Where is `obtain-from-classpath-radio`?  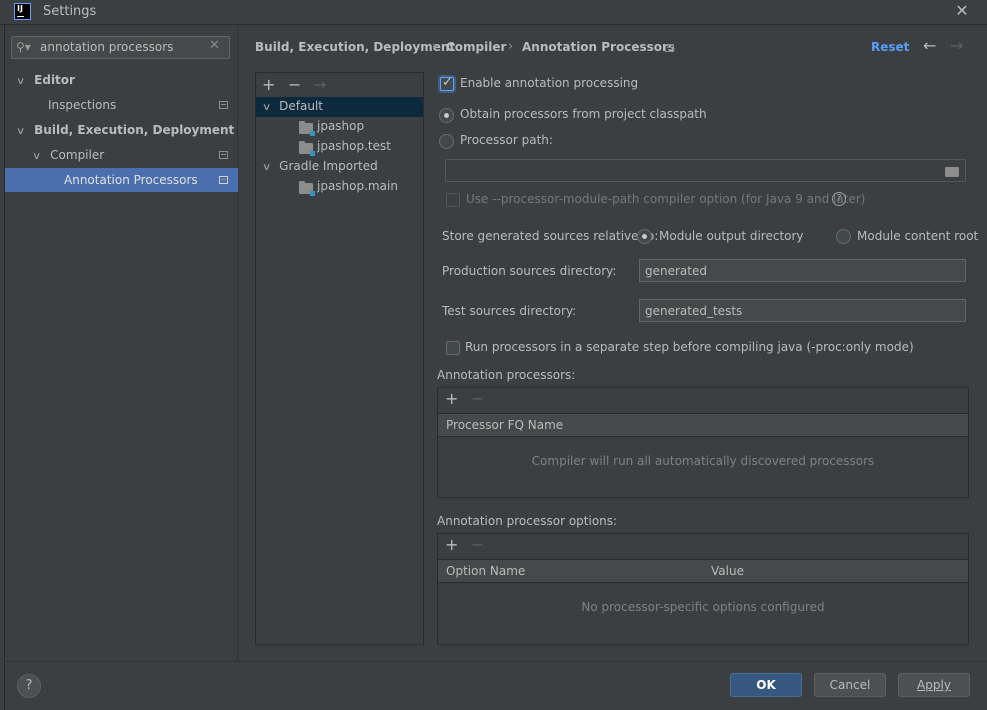
obtain-from-classpath-radio is located at coordinates (446, 115).